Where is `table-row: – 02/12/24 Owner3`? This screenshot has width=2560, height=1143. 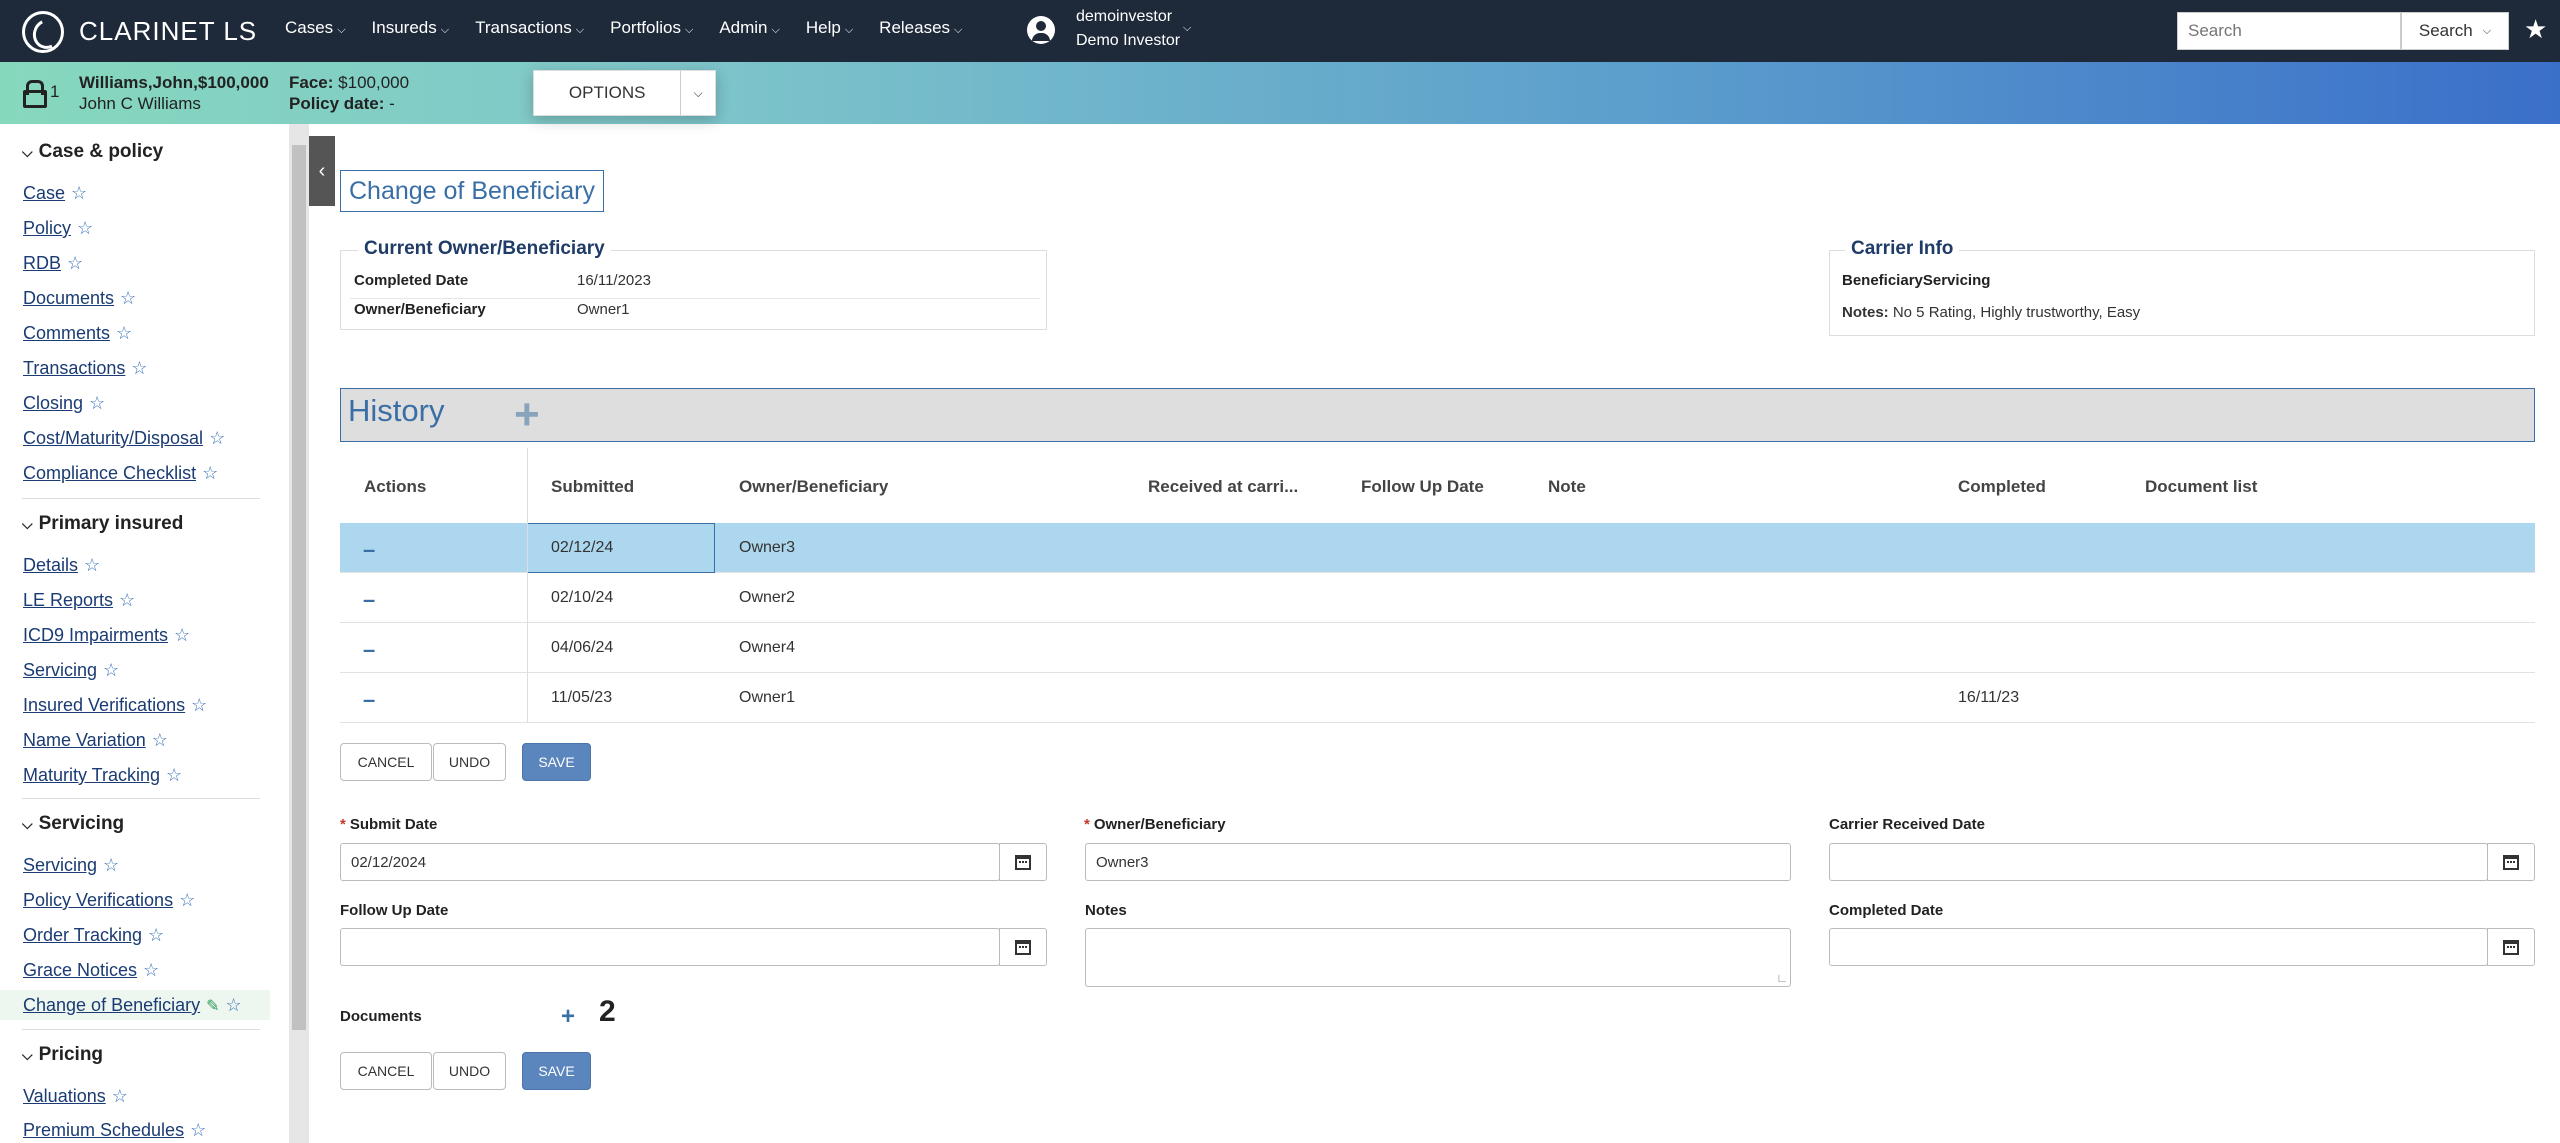 table-row: – 02/12/24 Owner3 is located at coordinates (1437, 548).